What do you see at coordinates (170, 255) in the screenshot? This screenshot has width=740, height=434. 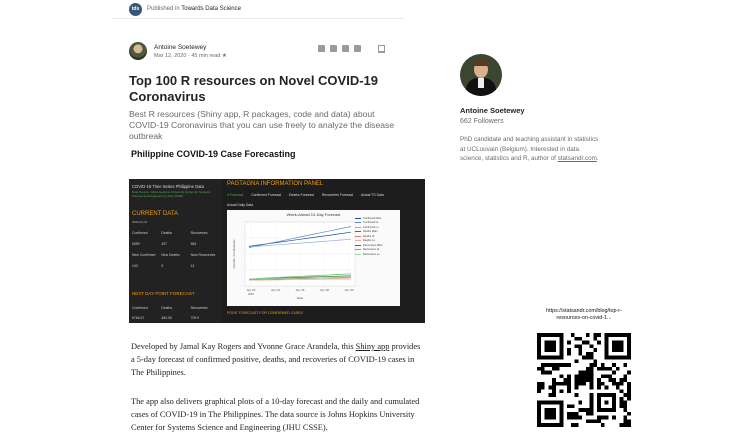 I see `stat-cell: New Deaths` at bounding box center [170, 255].